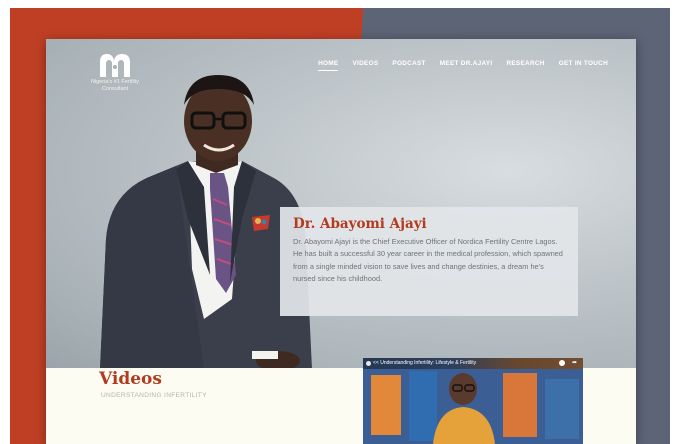 The width and height of the screenshot is (680, 444). What do you see at coordinates (154, 395) in the screenshot?
I see `videos-section-subtitle: UNDERSTANDING INFERTILITY` at bounding box center [154, 395].